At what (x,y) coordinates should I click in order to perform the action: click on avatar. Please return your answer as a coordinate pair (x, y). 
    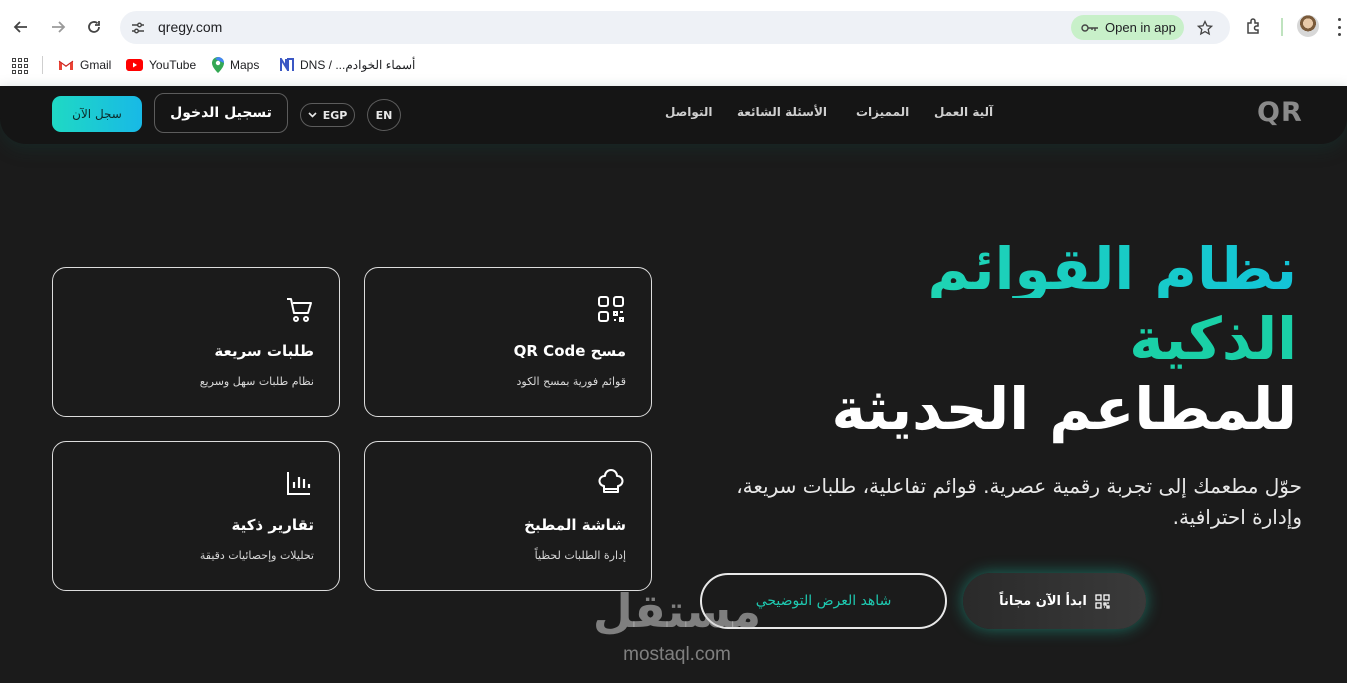
    Looking at the image, I should click on (1308, 26).